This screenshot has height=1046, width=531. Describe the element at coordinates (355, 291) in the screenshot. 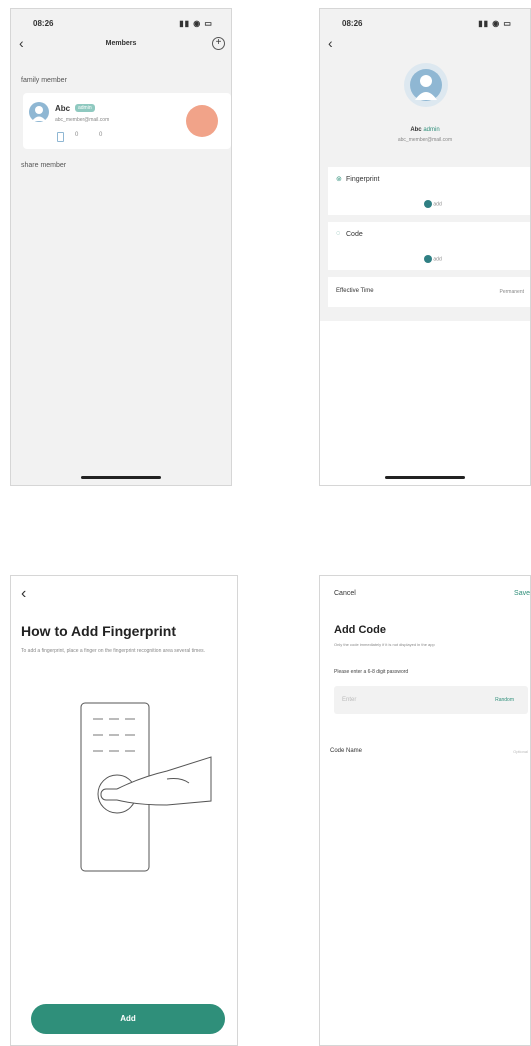

I see `effective-time-label: Effective Time` at that location.